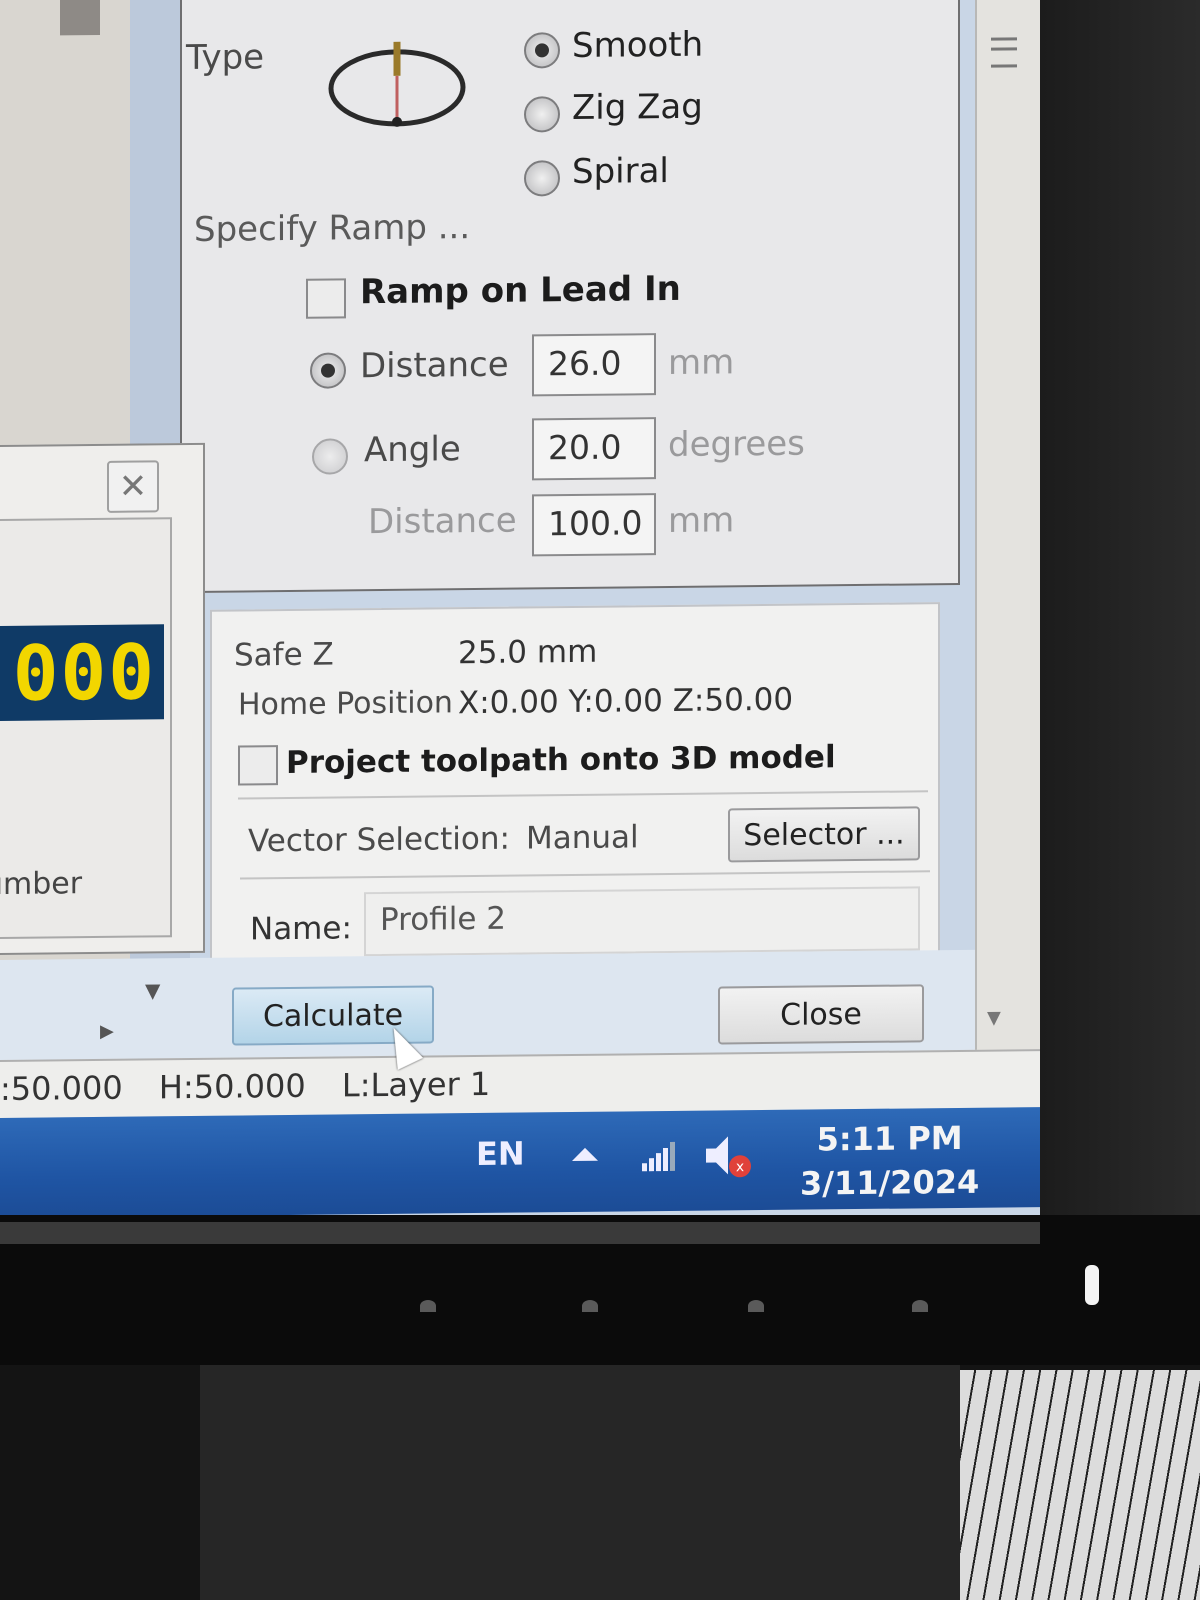 The width and height of the screenshot is (1200, 1600). What do you see at coordinates (225, 58) in the screenshot?
I see `type-label: Type` at bounding box center [225, 58].